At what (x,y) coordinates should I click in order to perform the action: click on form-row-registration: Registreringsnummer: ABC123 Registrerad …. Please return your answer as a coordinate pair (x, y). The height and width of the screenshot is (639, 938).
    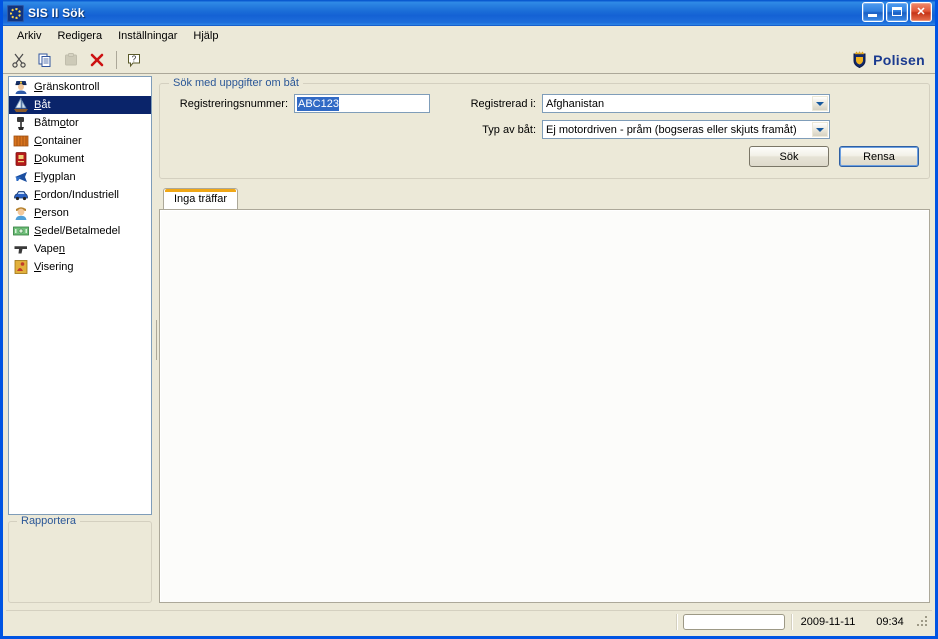
    Looking at the image, I should click on (544, 103).